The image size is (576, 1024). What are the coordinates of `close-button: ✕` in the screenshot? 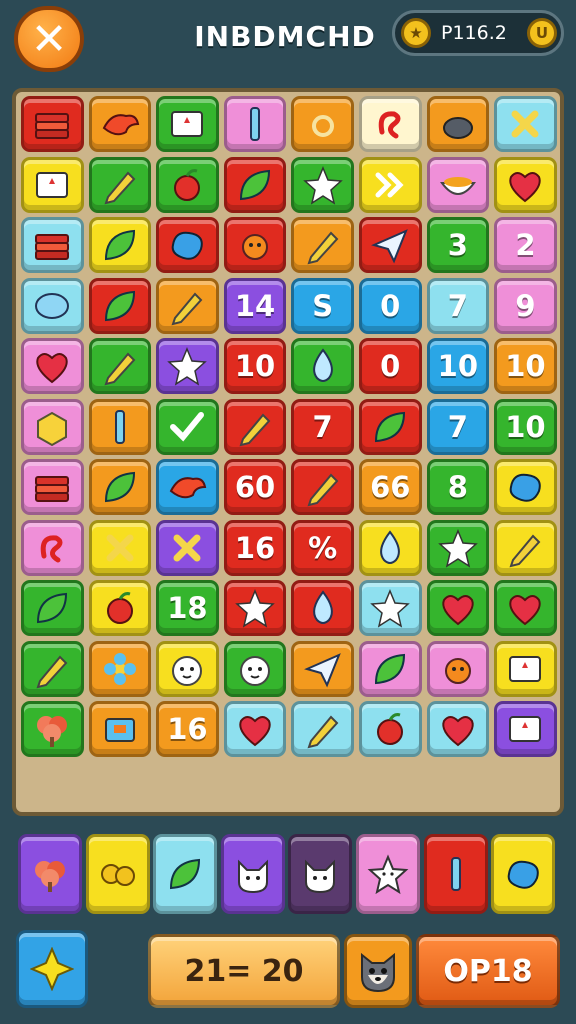 It's located at (49, 39).